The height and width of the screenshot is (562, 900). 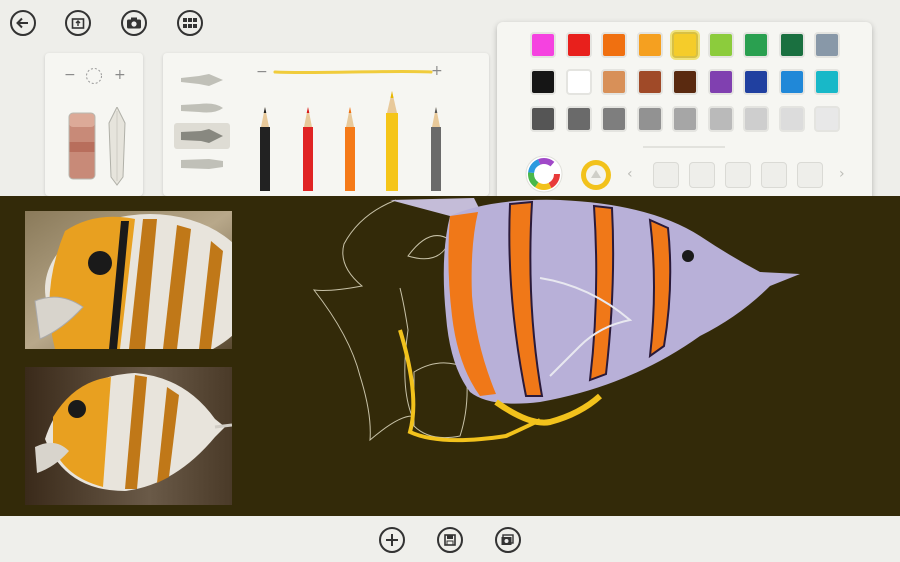 I want to click on pencil-size-decrease: −, so click(x=262, y=72).